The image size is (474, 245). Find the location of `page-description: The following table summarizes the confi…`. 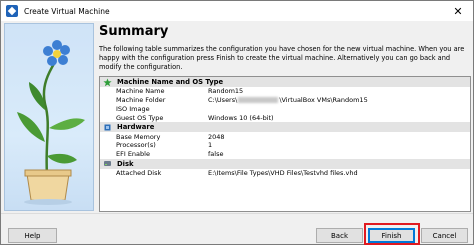

page-description: The following table summarizes the confi… is located at coordinates (282, 58).